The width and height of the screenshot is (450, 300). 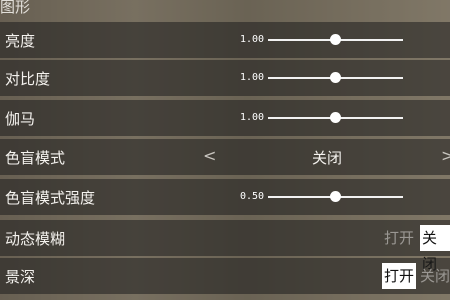 I want to click on setting-row-colorblind-strength: 色盲模式强度 0.50, so click(x=225, y=197).